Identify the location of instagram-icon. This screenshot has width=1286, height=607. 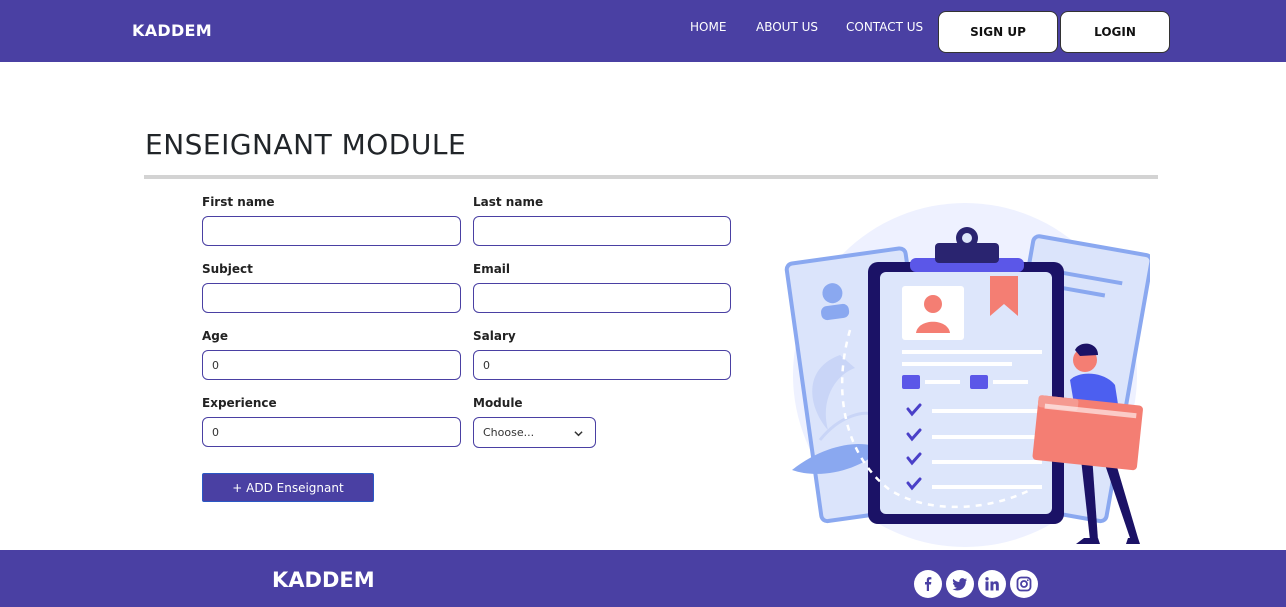
(1024, 584).